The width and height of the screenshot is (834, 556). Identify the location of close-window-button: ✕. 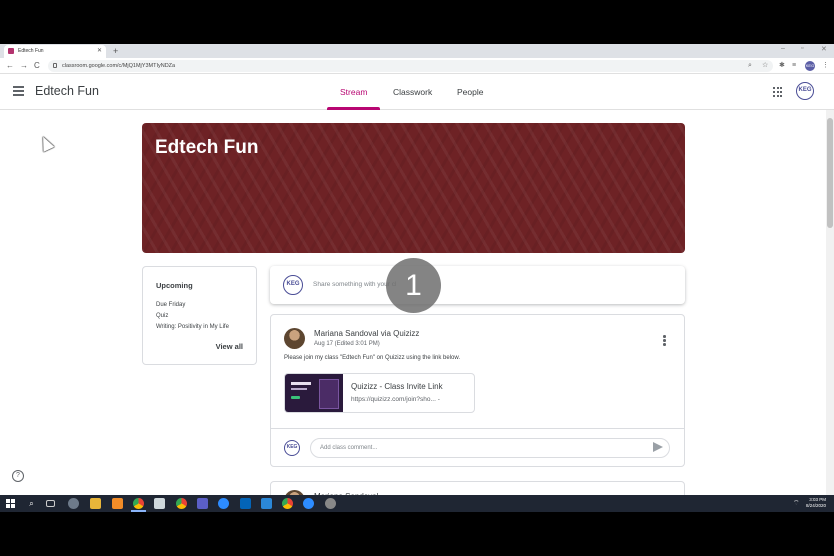
(824, 49).